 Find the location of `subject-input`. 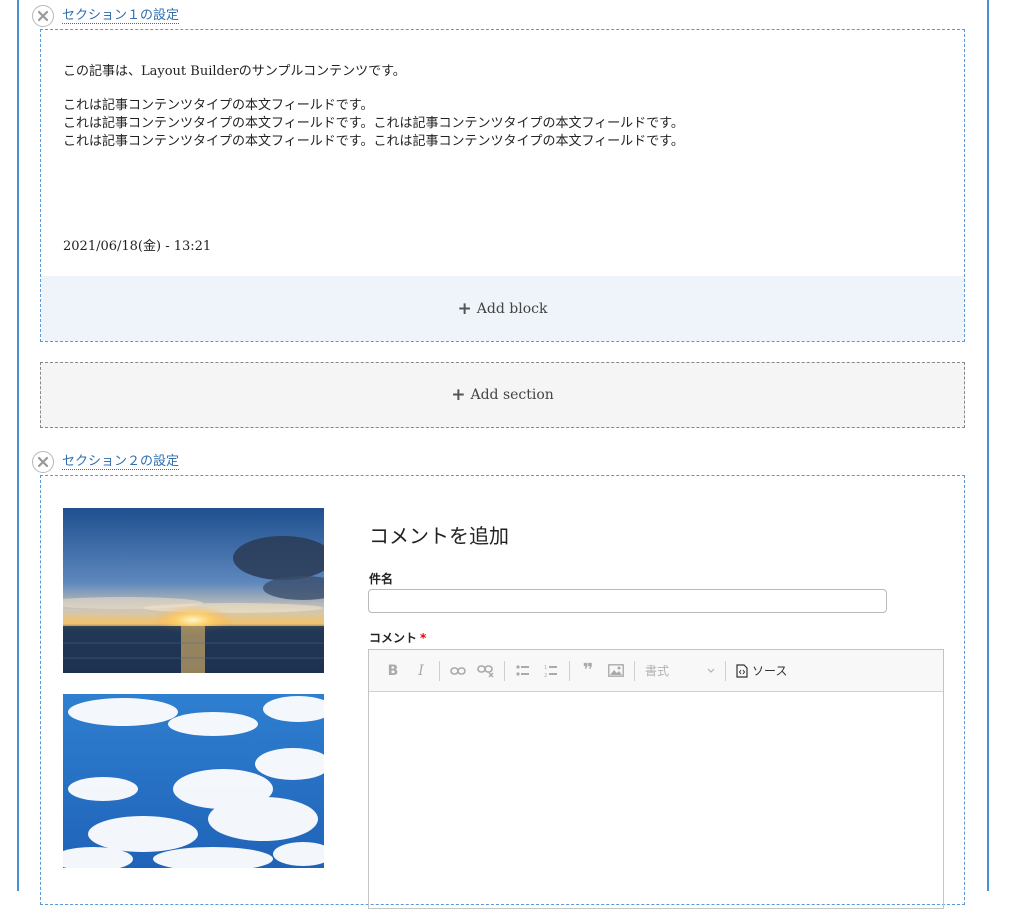

subject-input is located at coordinates (627, 601).